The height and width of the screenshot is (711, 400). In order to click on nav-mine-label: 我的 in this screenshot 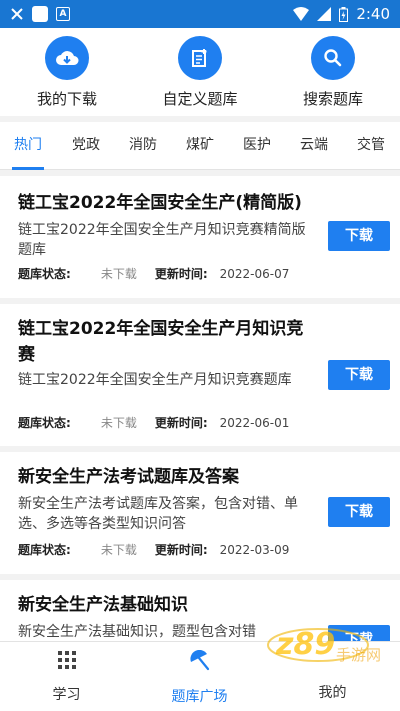, I will do `click(332, 693)`.